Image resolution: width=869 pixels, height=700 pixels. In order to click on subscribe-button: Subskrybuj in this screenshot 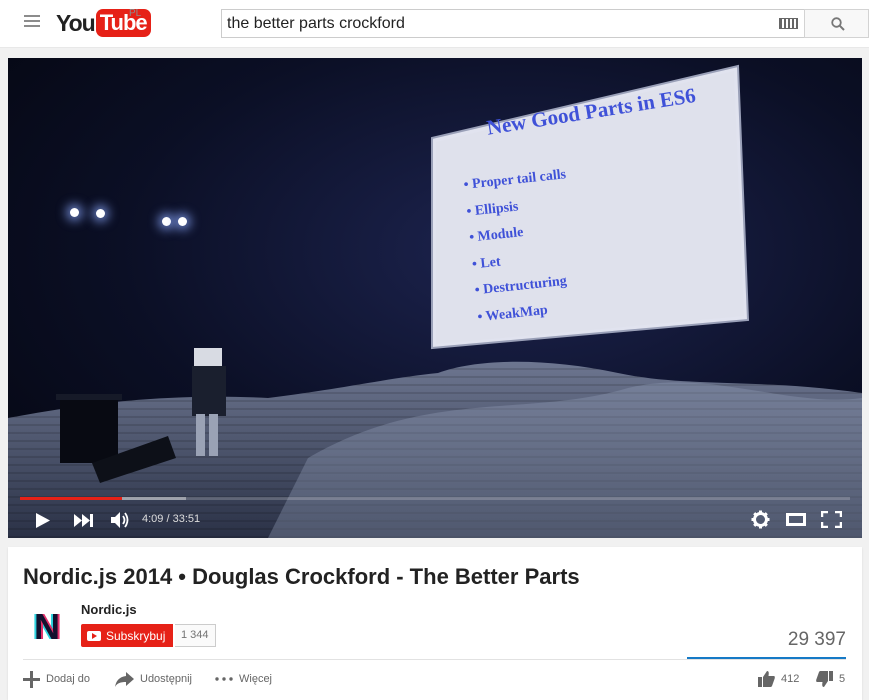, I will do `click(127, 635)`.